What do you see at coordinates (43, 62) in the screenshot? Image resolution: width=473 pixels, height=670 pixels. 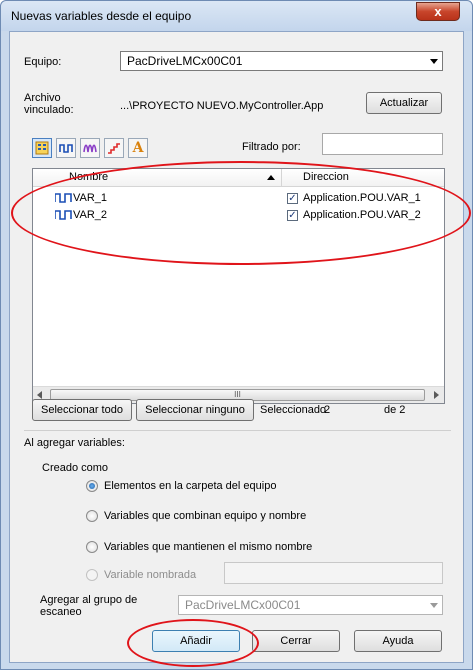 I see `equipo-label: Equipo:` at bounding box center [43, 62].